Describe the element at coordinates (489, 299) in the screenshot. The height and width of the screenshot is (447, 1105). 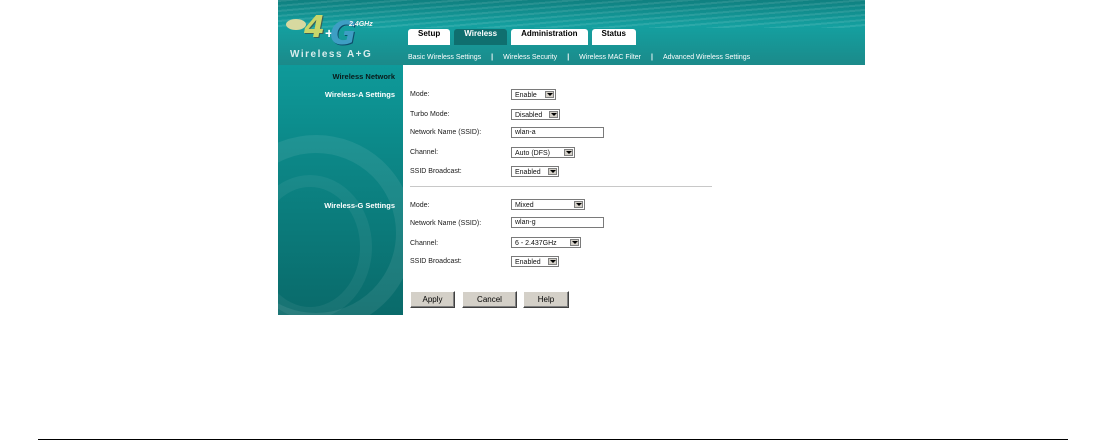
I see `cancel-button: Cancel` at that location.